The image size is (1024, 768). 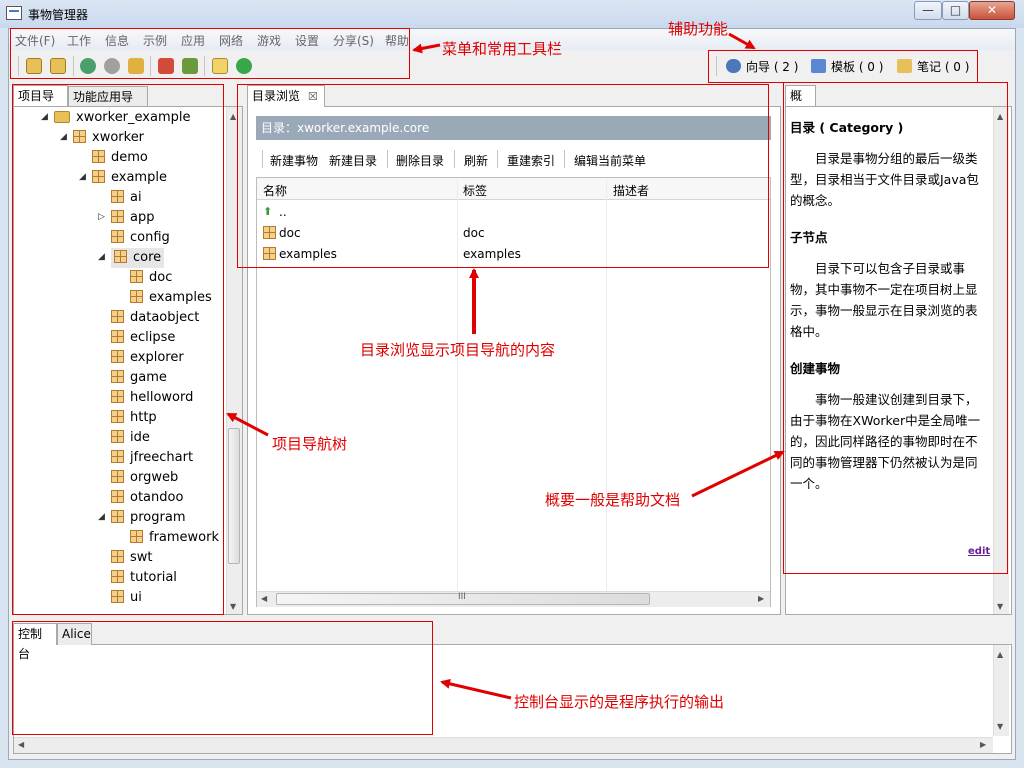 What do you see at coordinates (502, 49) in the screenshot?
I see `annotation-menu: 菜单和常用工具栏` at bounding box center [502, 49].